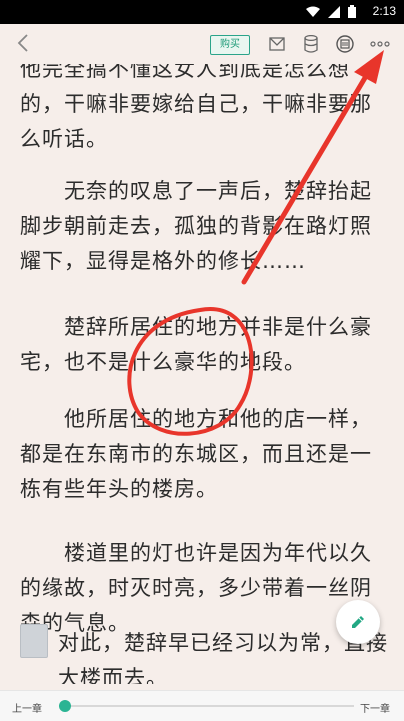 The height and width of the screenshot is (721, 404). What do you see at coordinates (334, 11) in the screenshot?
I see `signal-icon` at bounding box center [334, 11].